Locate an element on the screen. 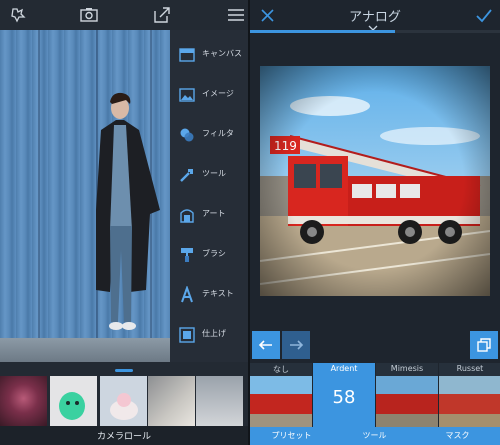  preset-none: なし is located at coordinates (281, 395).